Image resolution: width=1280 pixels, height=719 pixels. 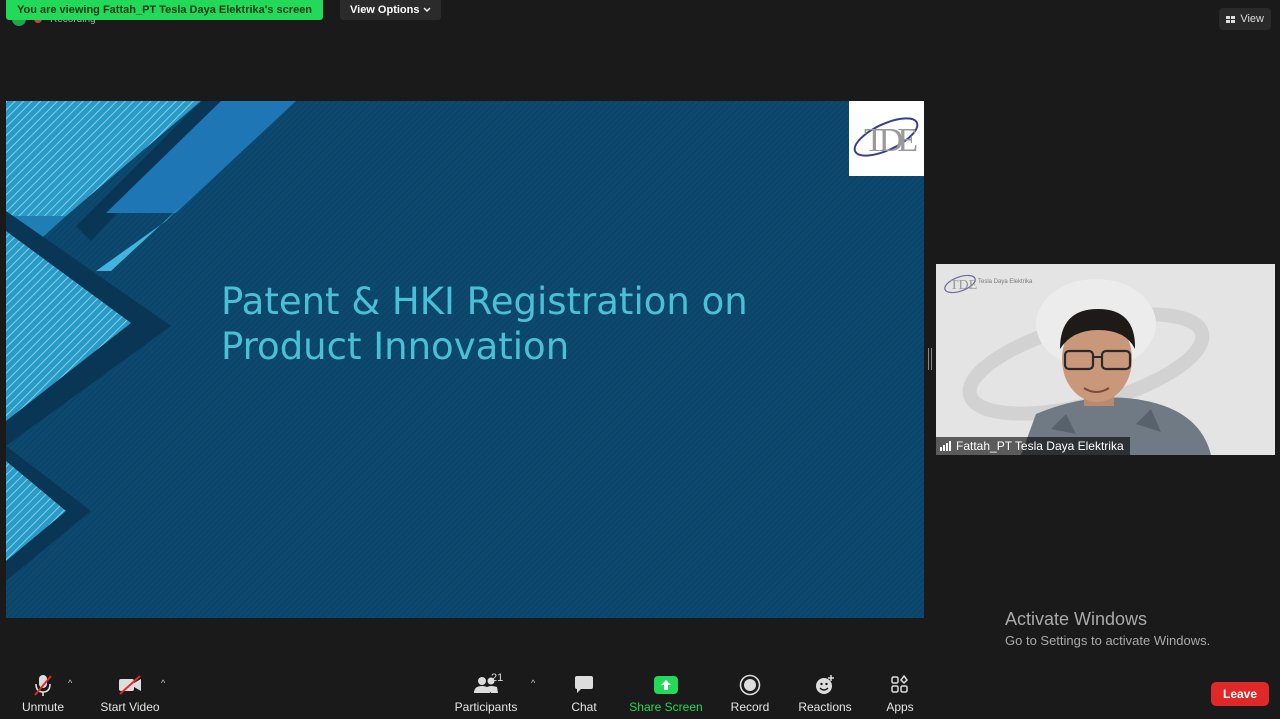 I want to click on unmute-button: Unmute, so click(x=44, y=693).